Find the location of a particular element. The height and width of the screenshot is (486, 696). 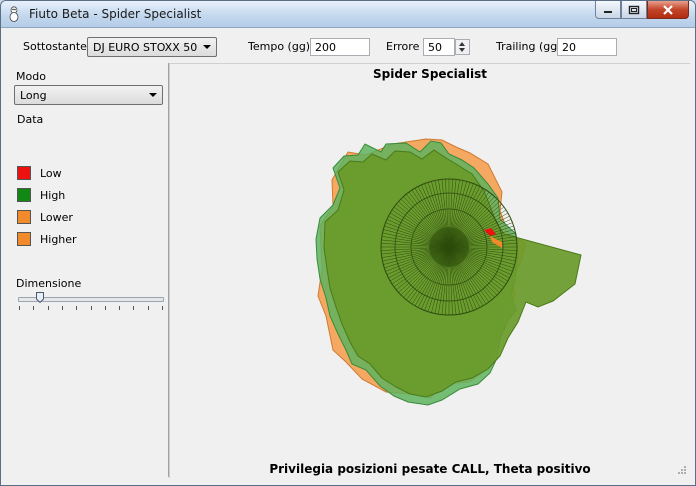

errore-spinner is located at coordinates (462, 47).